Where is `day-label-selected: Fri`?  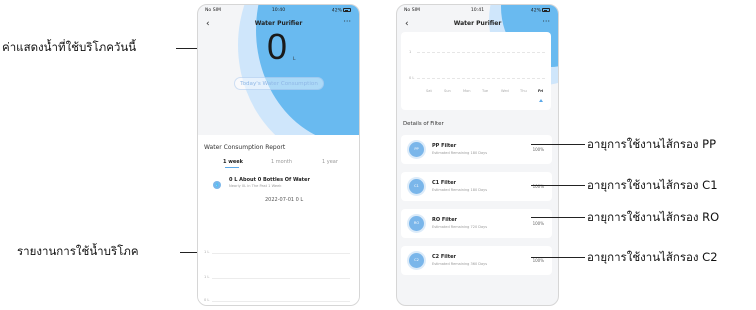
day-label-selected: Fri is located at coordinates (540, 91).